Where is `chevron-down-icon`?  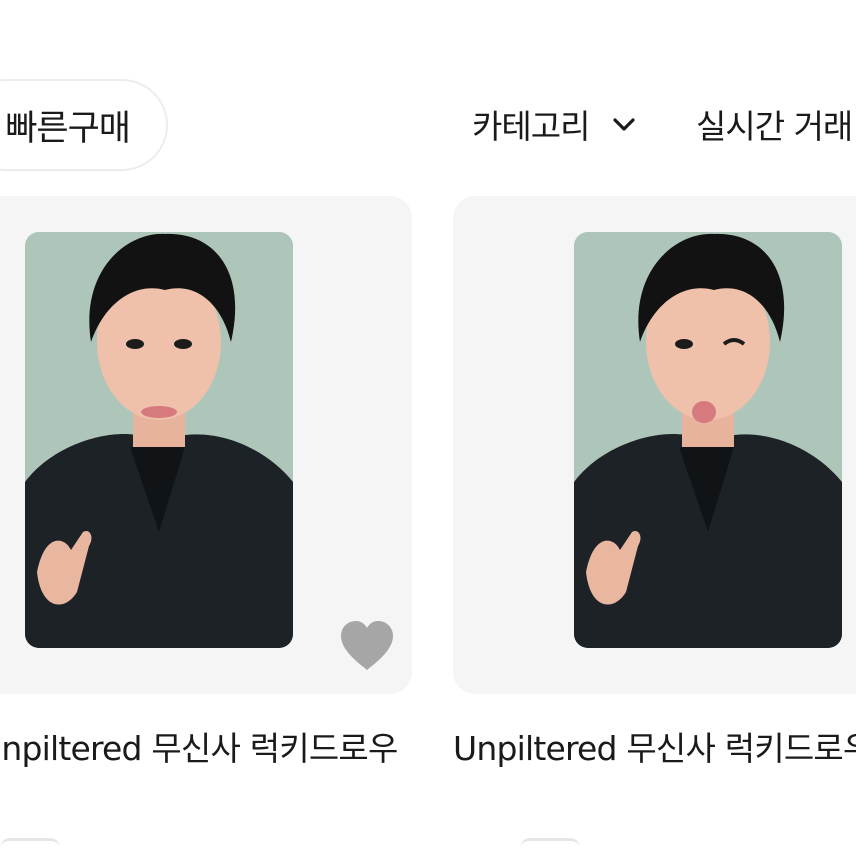
chevron-down-icon is located at coordinates (624, 124).